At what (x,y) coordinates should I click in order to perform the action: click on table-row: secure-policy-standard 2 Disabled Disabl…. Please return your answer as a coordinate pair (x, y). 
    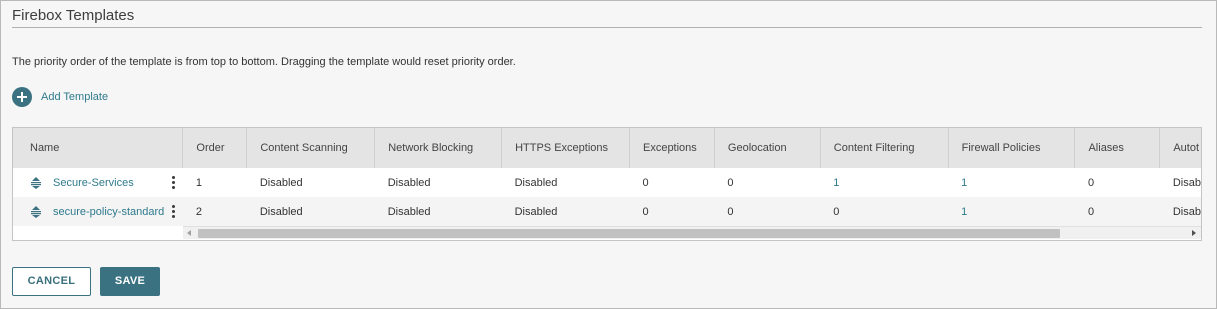
    Looking at the image, I should click on (607, 211).